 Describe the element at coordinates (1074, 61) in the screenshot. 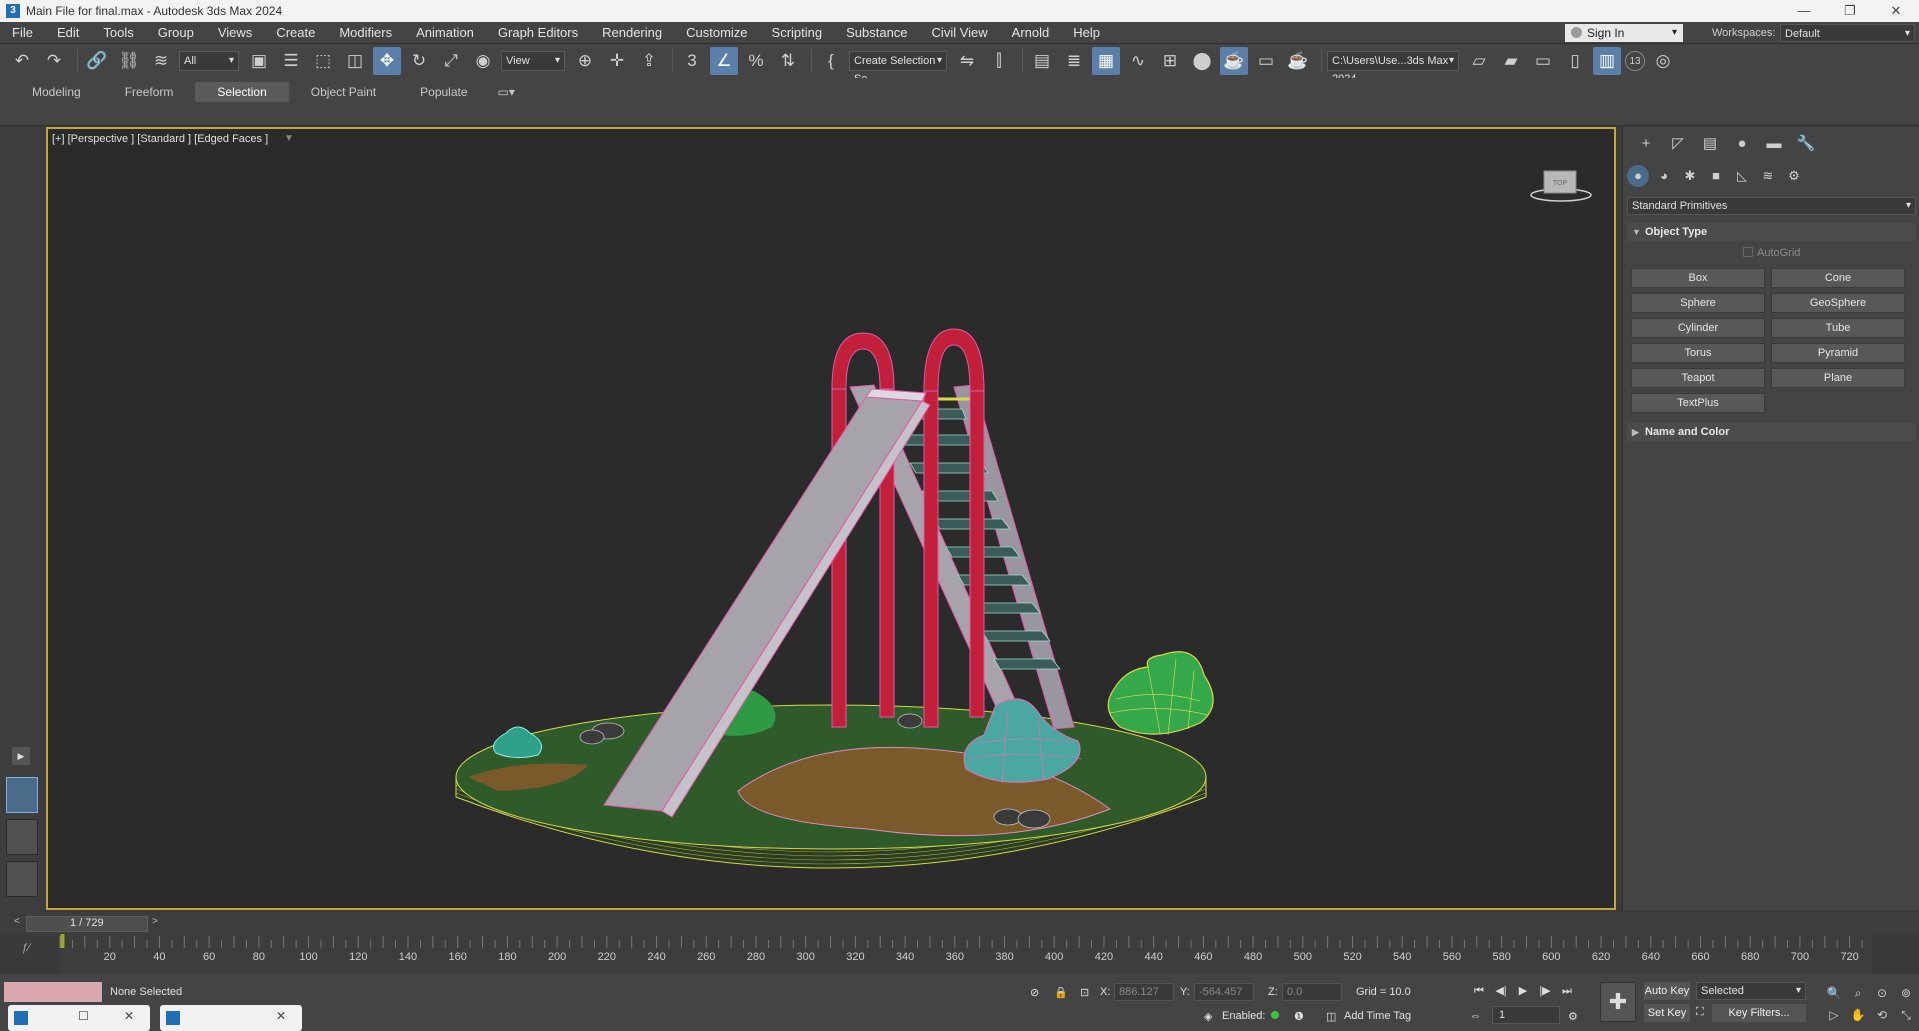

I see `layer-explorer-icon: ≣` at that location.